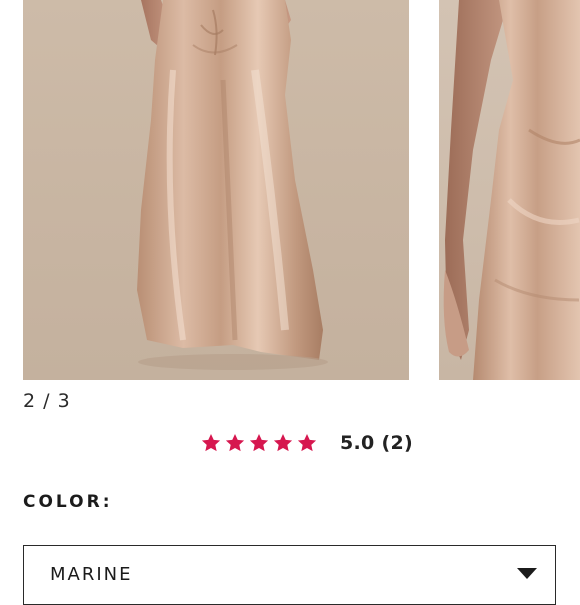  I want to click on rating-score: 5.0 (2), so click(376, 443).